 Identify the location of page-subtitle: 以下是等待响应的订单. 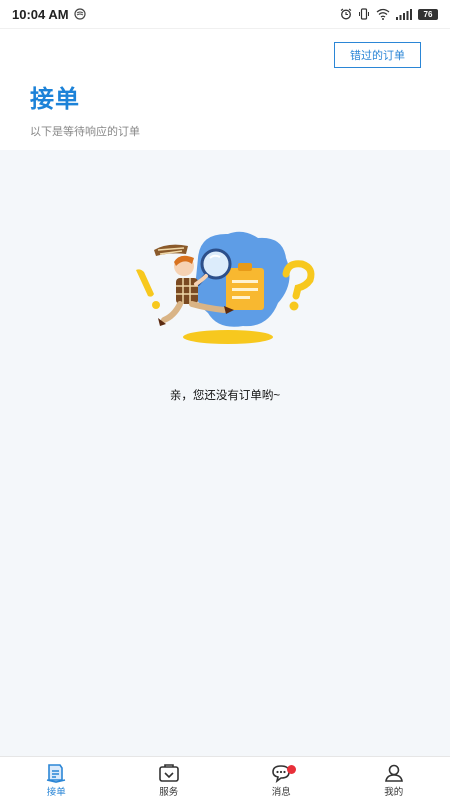
(85, 132).